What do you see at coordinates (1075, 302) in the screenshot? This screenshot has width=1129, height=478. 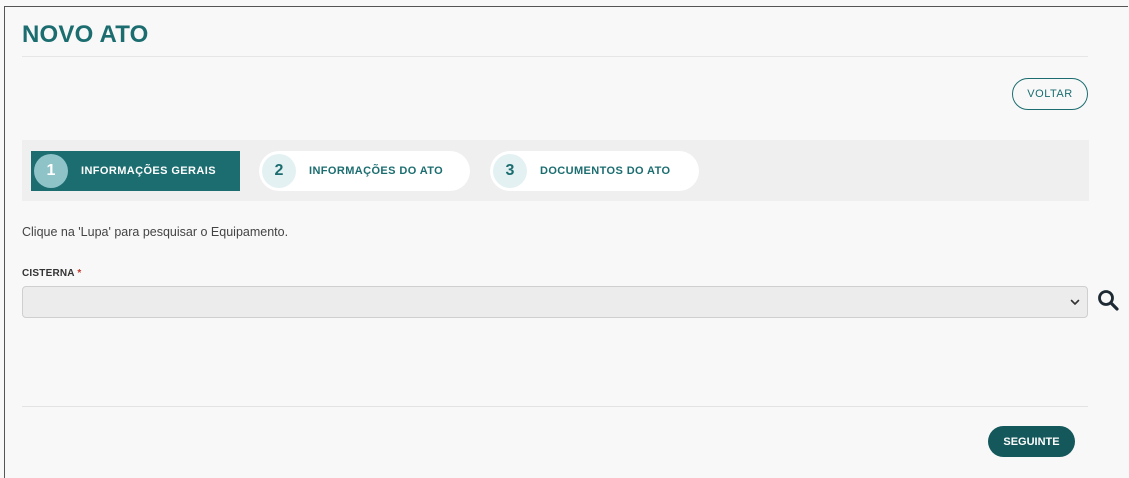 I see `chevron-down-icon` at bounding box center [1075, 302].